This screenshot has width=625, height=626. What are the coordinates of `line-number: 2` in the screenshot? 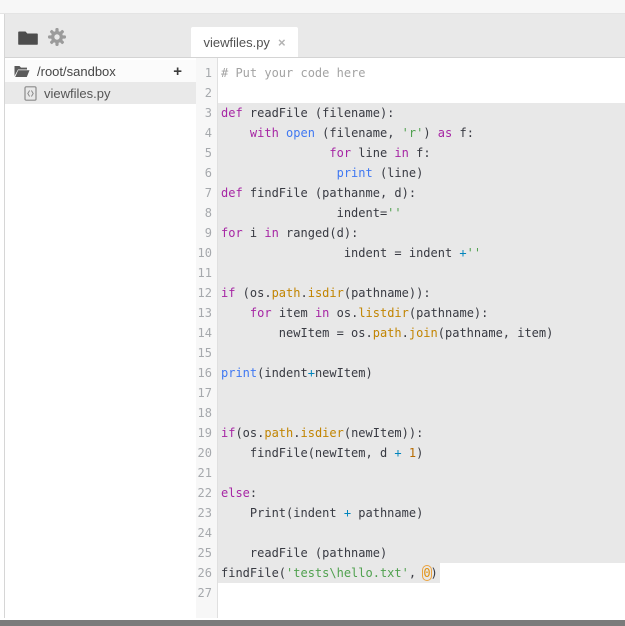 It's located at (206, 93).